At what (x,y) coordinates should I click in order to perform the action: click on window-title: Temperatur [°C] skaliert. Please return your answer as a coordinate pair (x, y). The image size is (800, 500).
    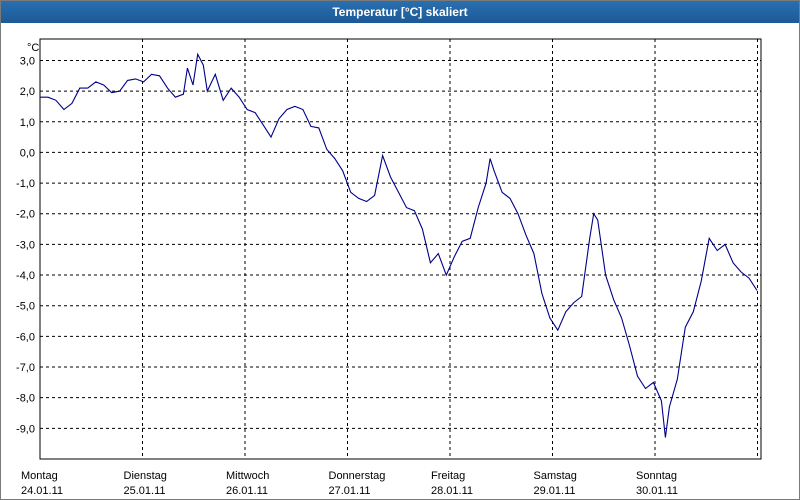
    Looking at the image, I should click on (400, 12).